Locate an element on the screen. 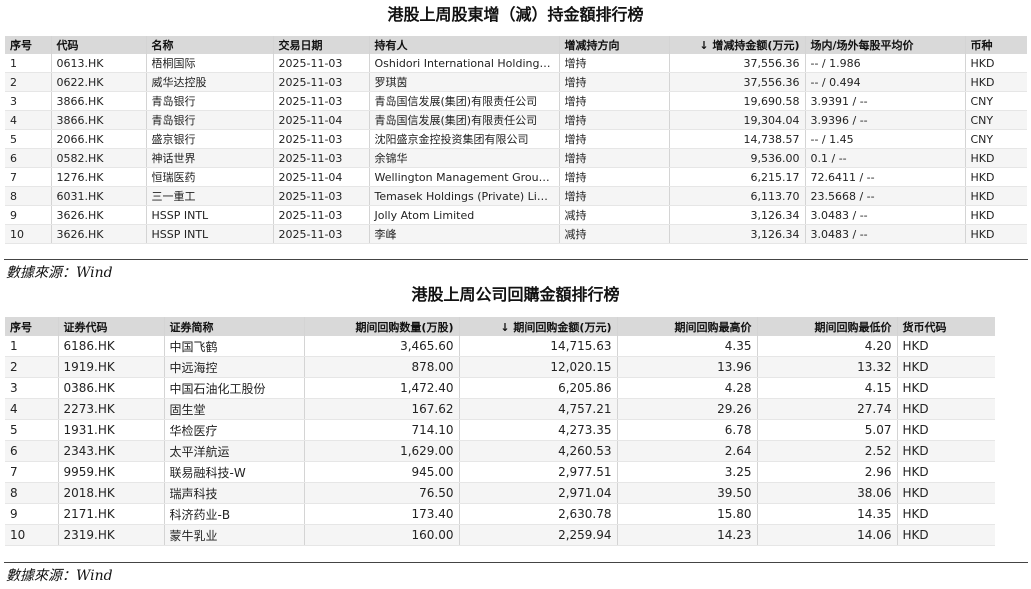  cell-code: 3866.HK is located at coordinates (99, 120).